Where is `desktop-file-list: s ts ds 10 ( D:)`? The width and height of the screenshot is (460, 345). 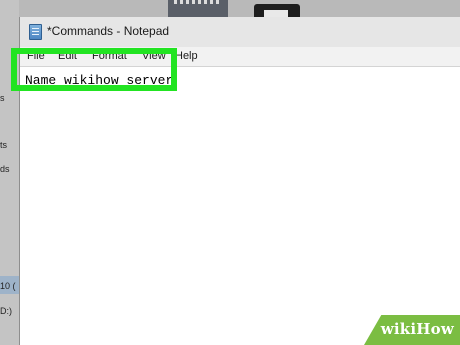 desktop-file-list: s ts ds 10 ( D:) is located at coordinates (9, 172).